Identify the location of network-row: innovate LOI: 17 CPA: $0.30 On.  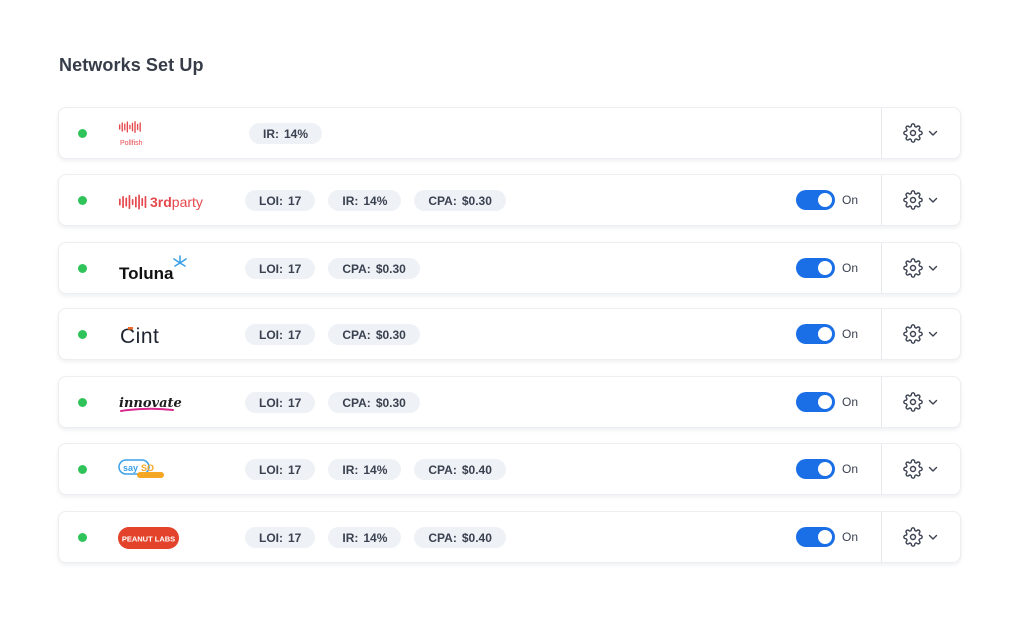
(509, 402).